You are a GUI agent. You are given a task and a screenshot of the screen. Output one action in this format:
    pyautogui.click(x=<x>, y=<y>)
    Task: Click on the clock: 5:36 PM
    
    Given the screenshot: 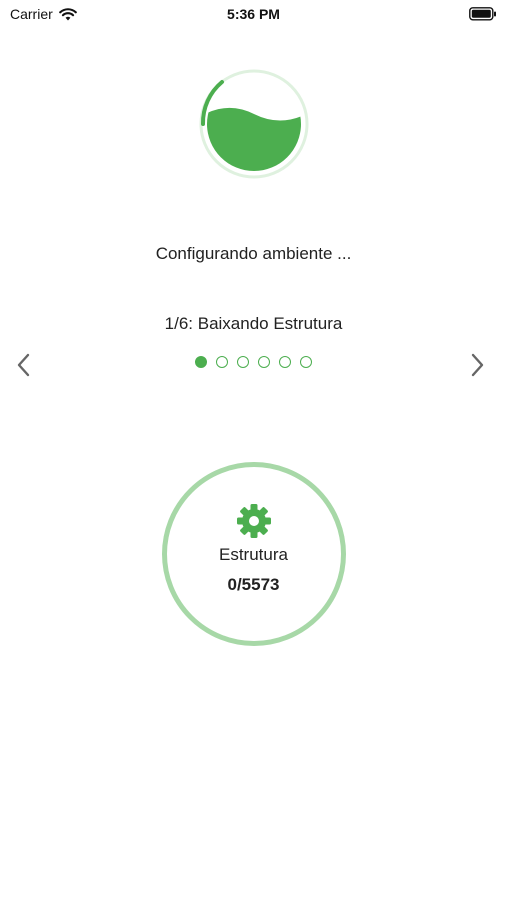 What is the action you would take?
    pyautogui.click(x=253, y=14)
    